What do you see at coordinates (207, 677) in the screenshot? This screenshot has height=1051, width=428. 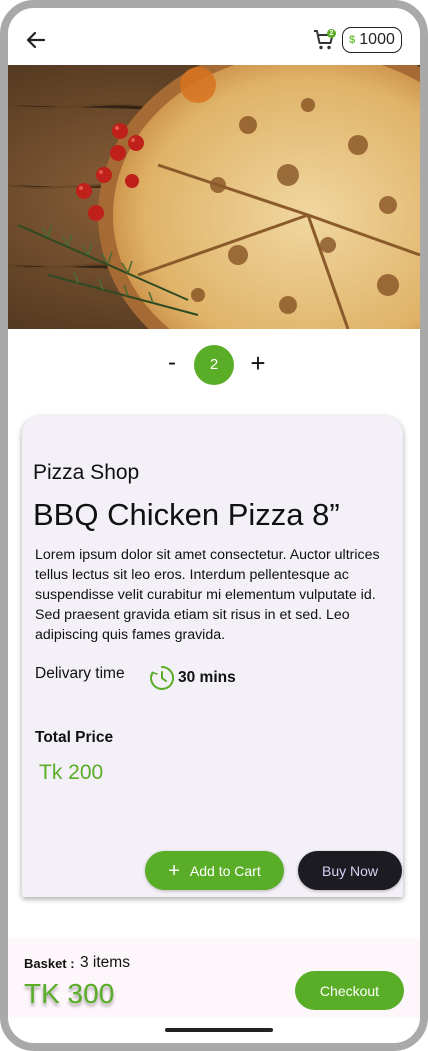 I see `delivery-time-value: 30 mins` at bounding box center [207, 677].